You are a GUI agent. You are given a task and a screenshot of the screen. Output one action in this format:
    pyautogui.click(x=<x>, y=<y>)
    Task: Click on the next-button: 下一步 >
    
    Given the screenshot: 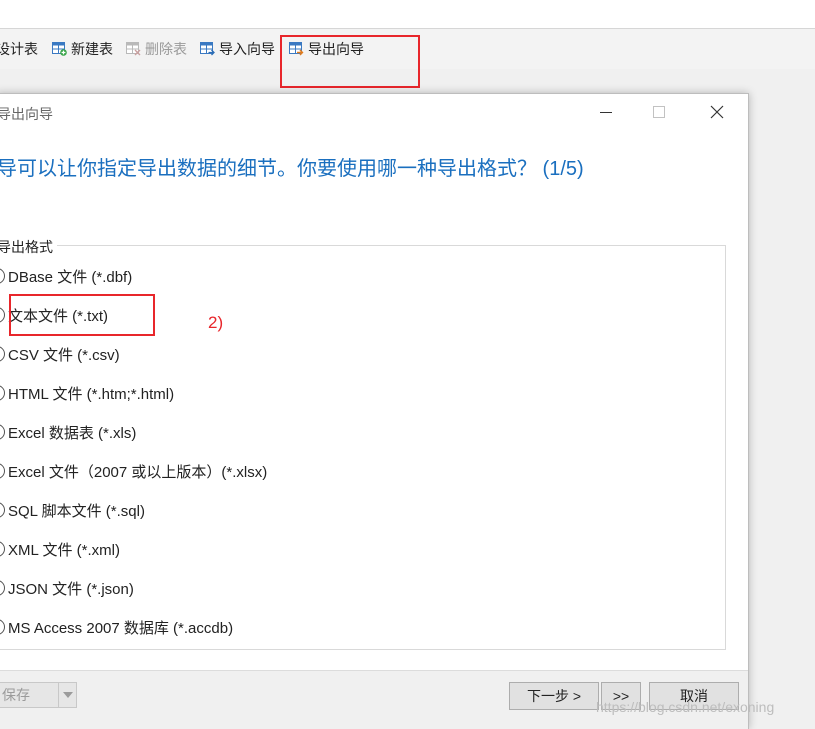 What is the action you would take?
    pyautogui.click(x=554, y=696)
    